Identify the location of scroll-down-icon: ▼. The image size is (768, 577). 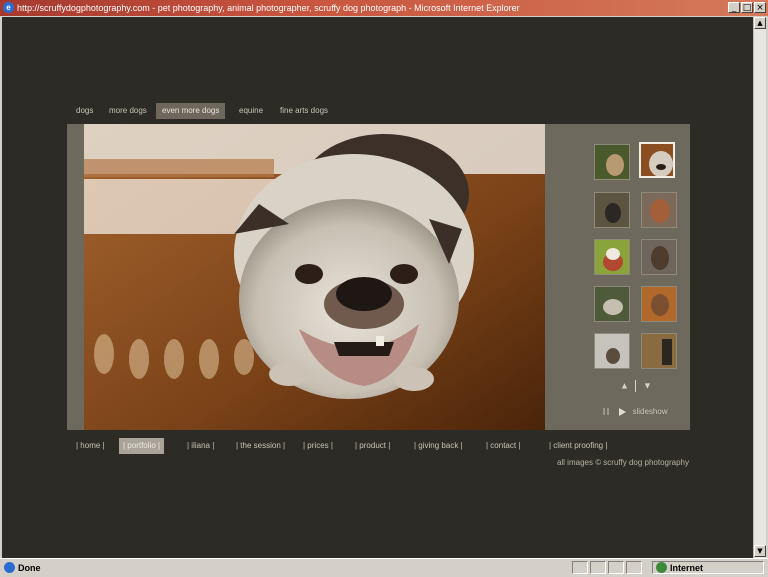
(760, 551).